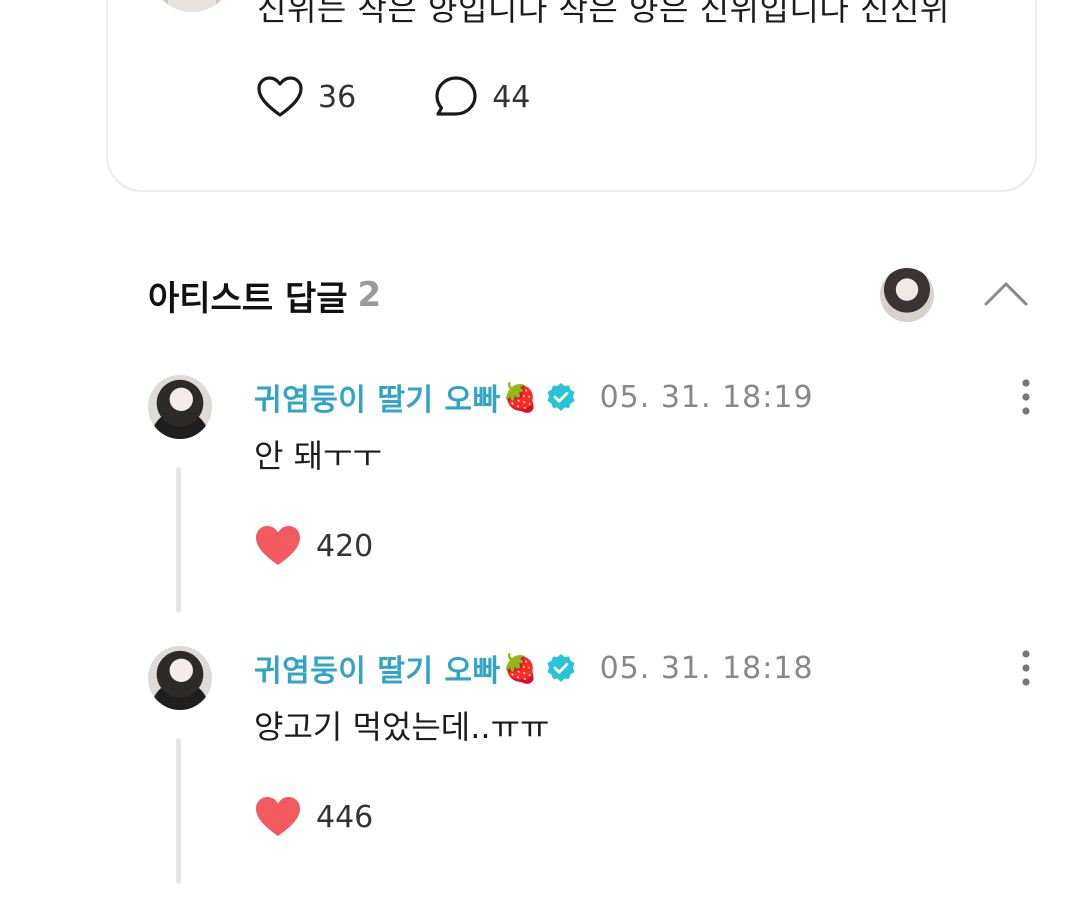 This screenshot has height=899, width=1080. Describe the element at coordinates (1006, 293) in the screenshot. I see `chevron-up-icon` at that location.